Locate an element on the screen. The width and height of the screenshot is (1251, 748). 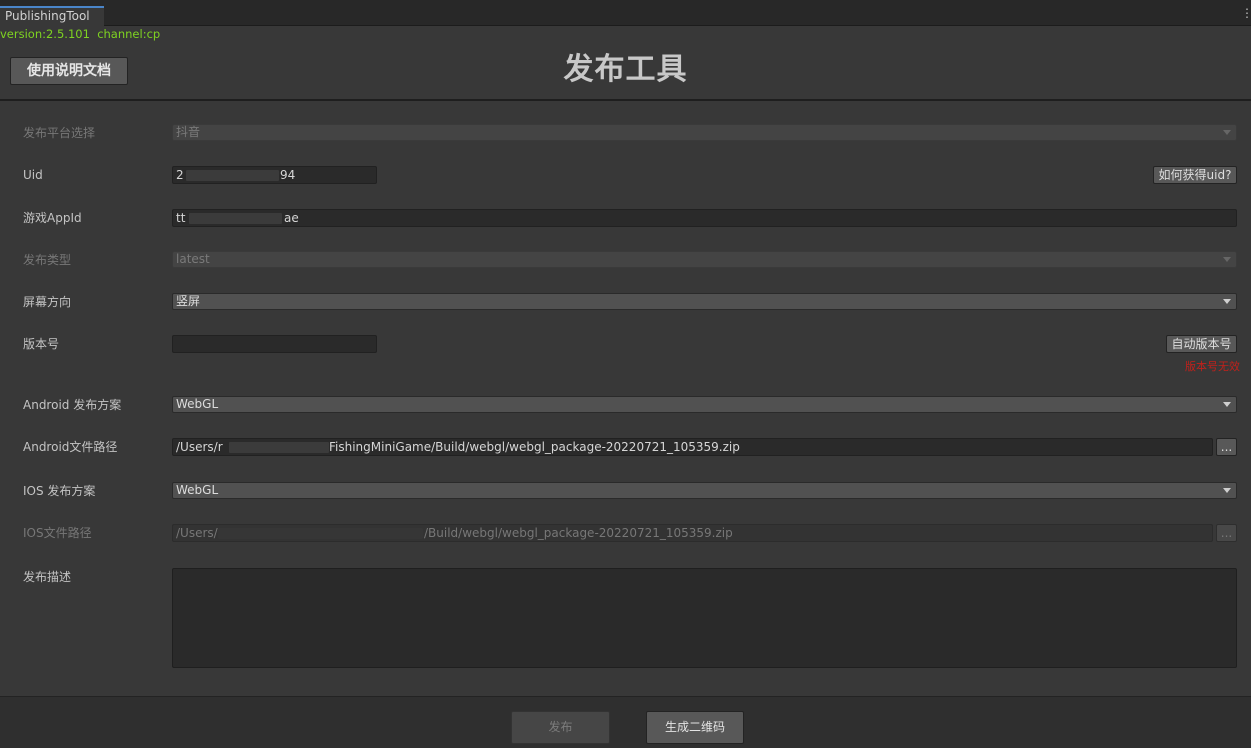
publish-type-label: 发布类型 is located at coordinates (47, 260).